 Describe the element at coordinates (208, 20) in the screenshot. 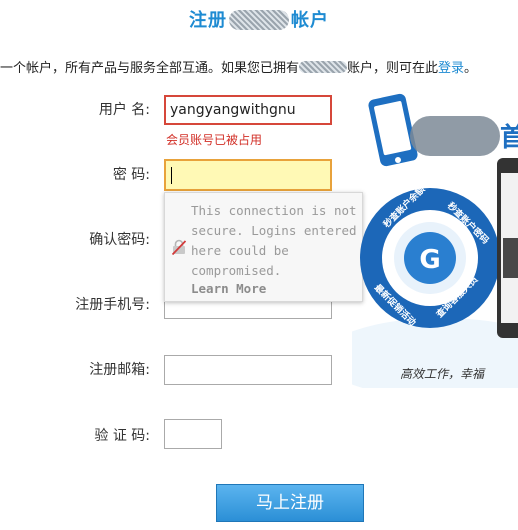

I see `title-prefix: 注册` at that location.